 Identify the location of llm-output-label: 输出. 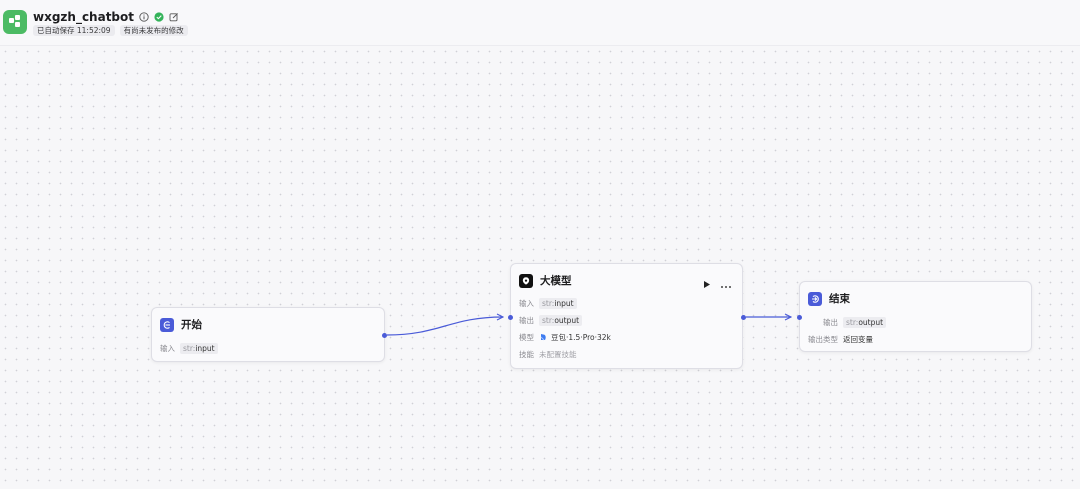
(526, 320).